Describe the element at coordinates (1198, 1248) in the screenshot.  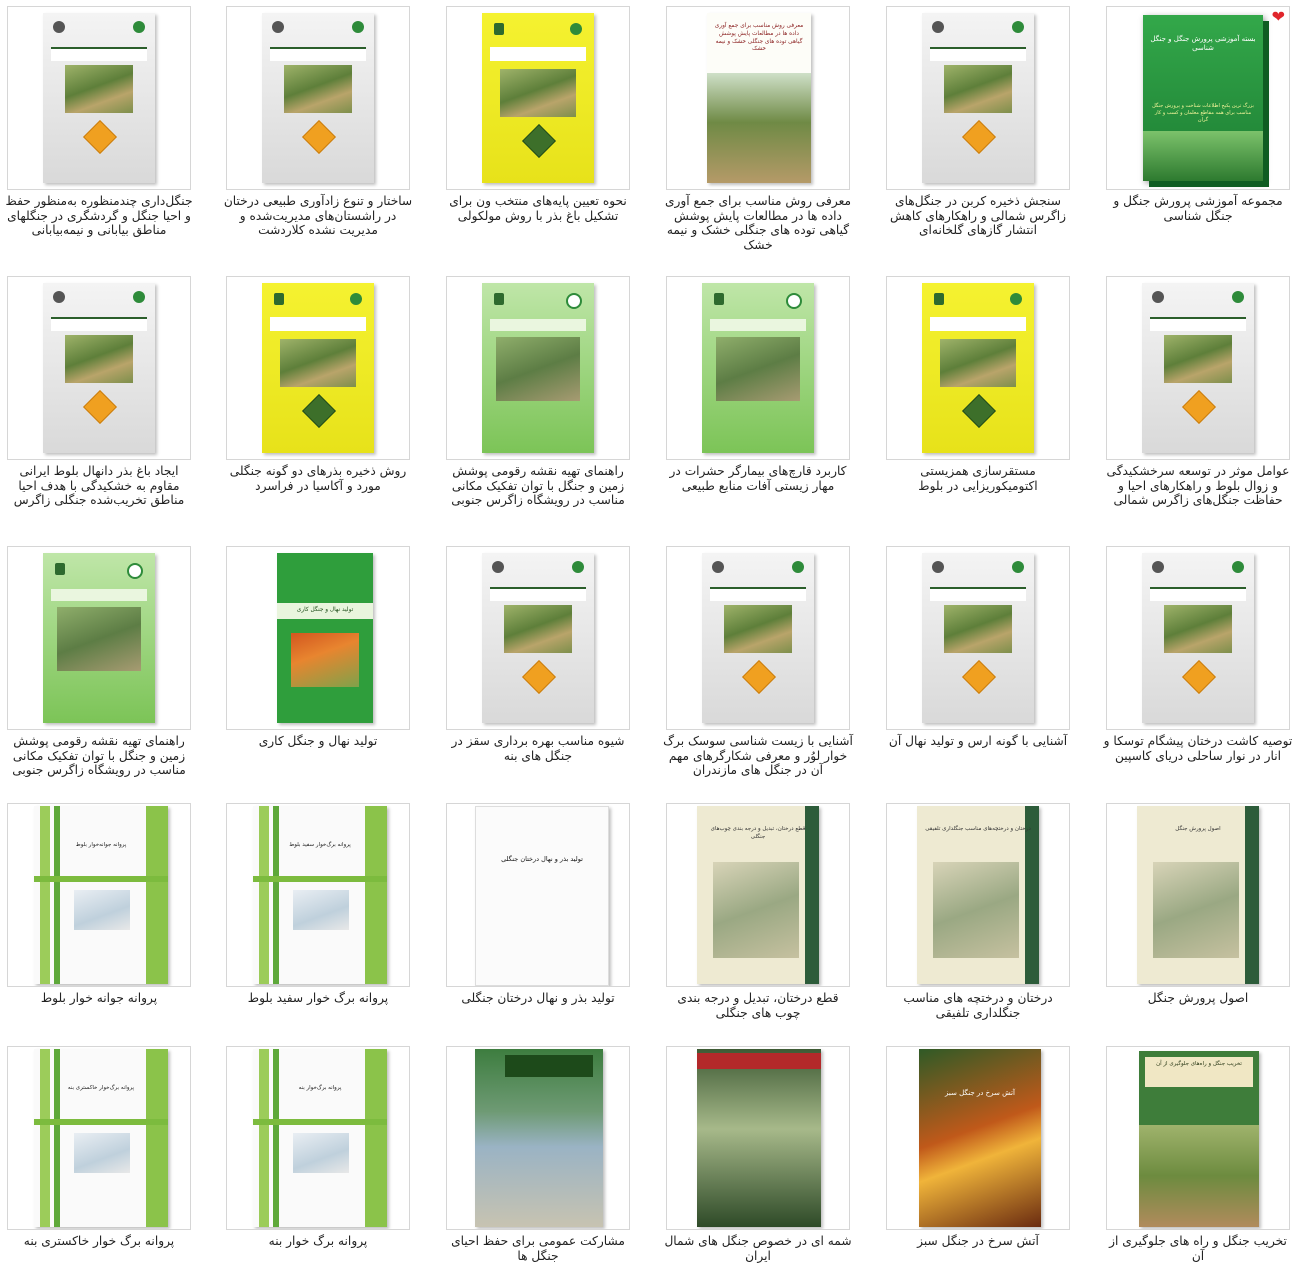
I see `product-title-link: تخریب جنگل و راه های جلوگیری از آن` at that location.